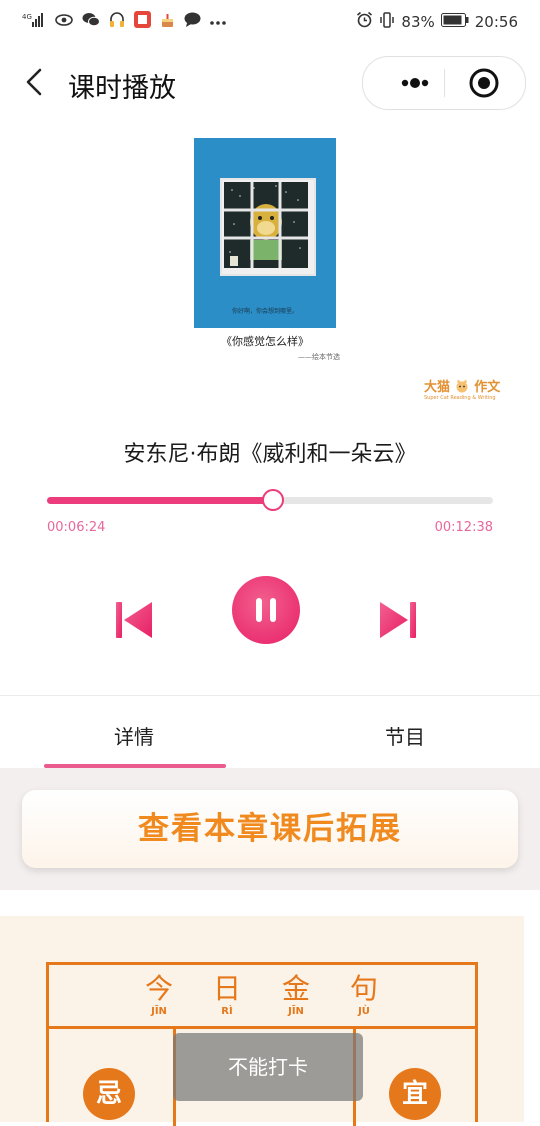  Describe the element at coordinates (117, 21) in the screenshot. I see `headset-icon` at that location.